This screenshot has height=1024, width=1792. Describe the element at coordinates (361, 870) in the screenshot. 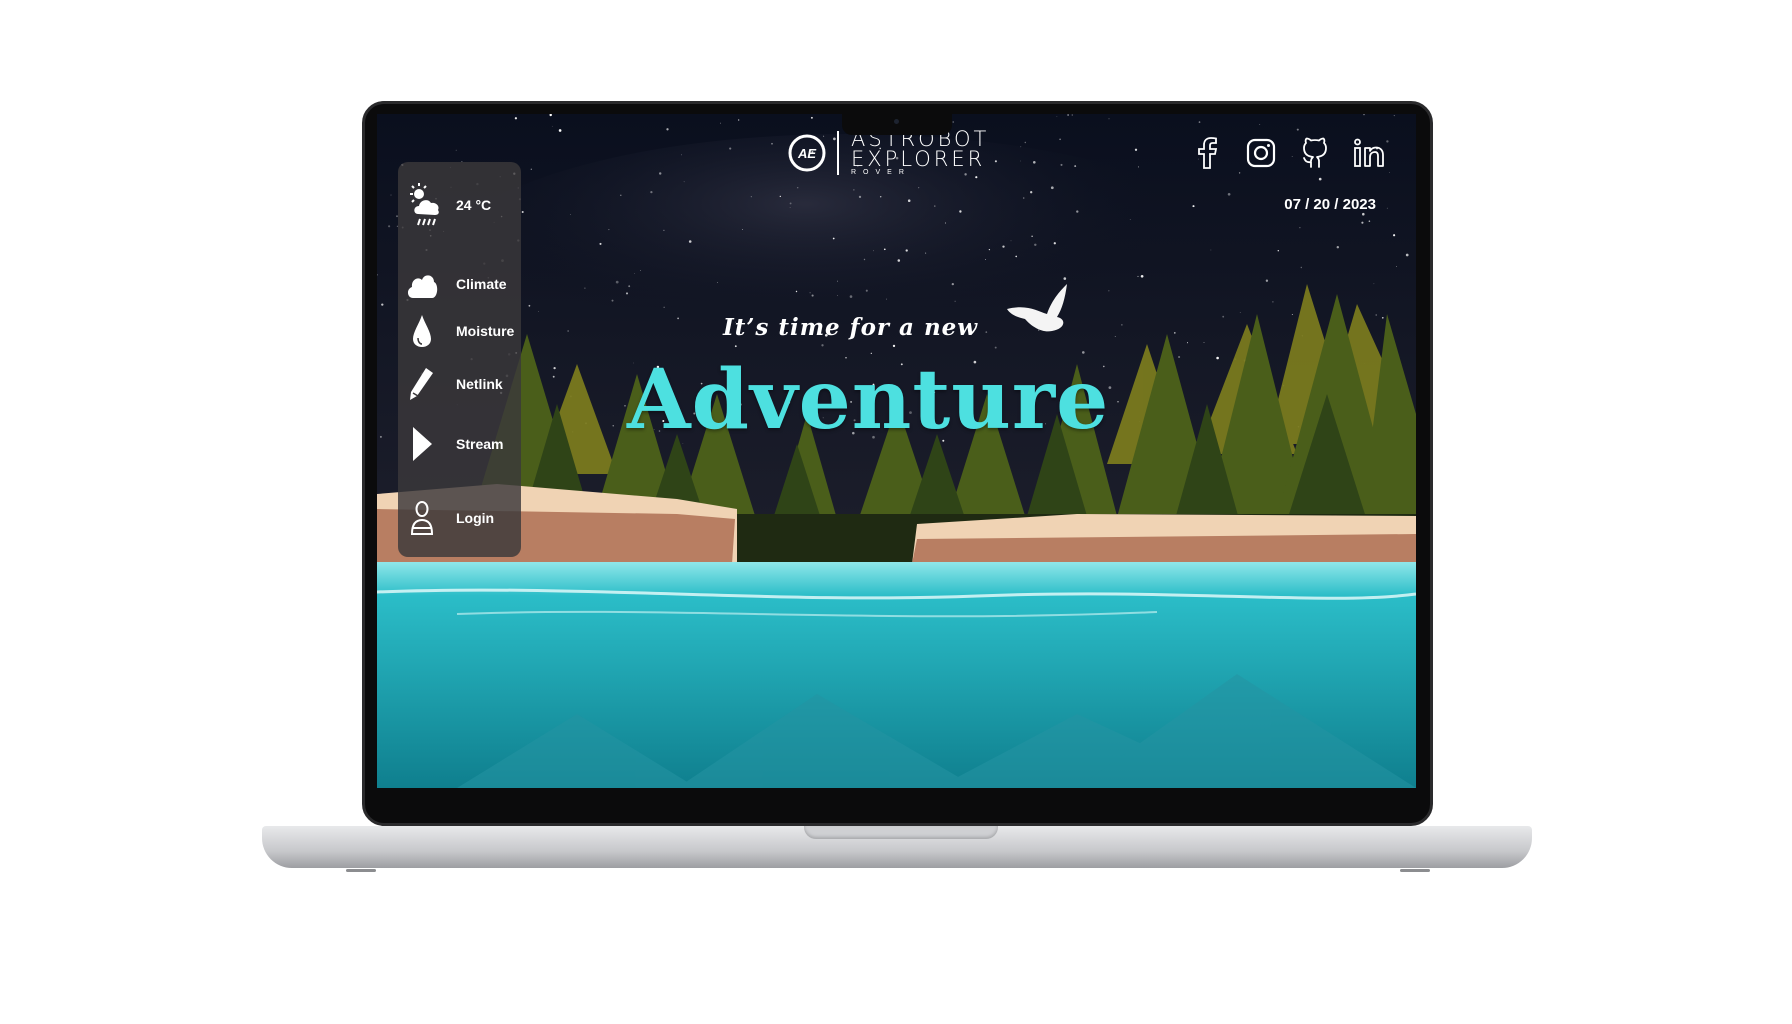

I see `laptop-foot-left` at that location.